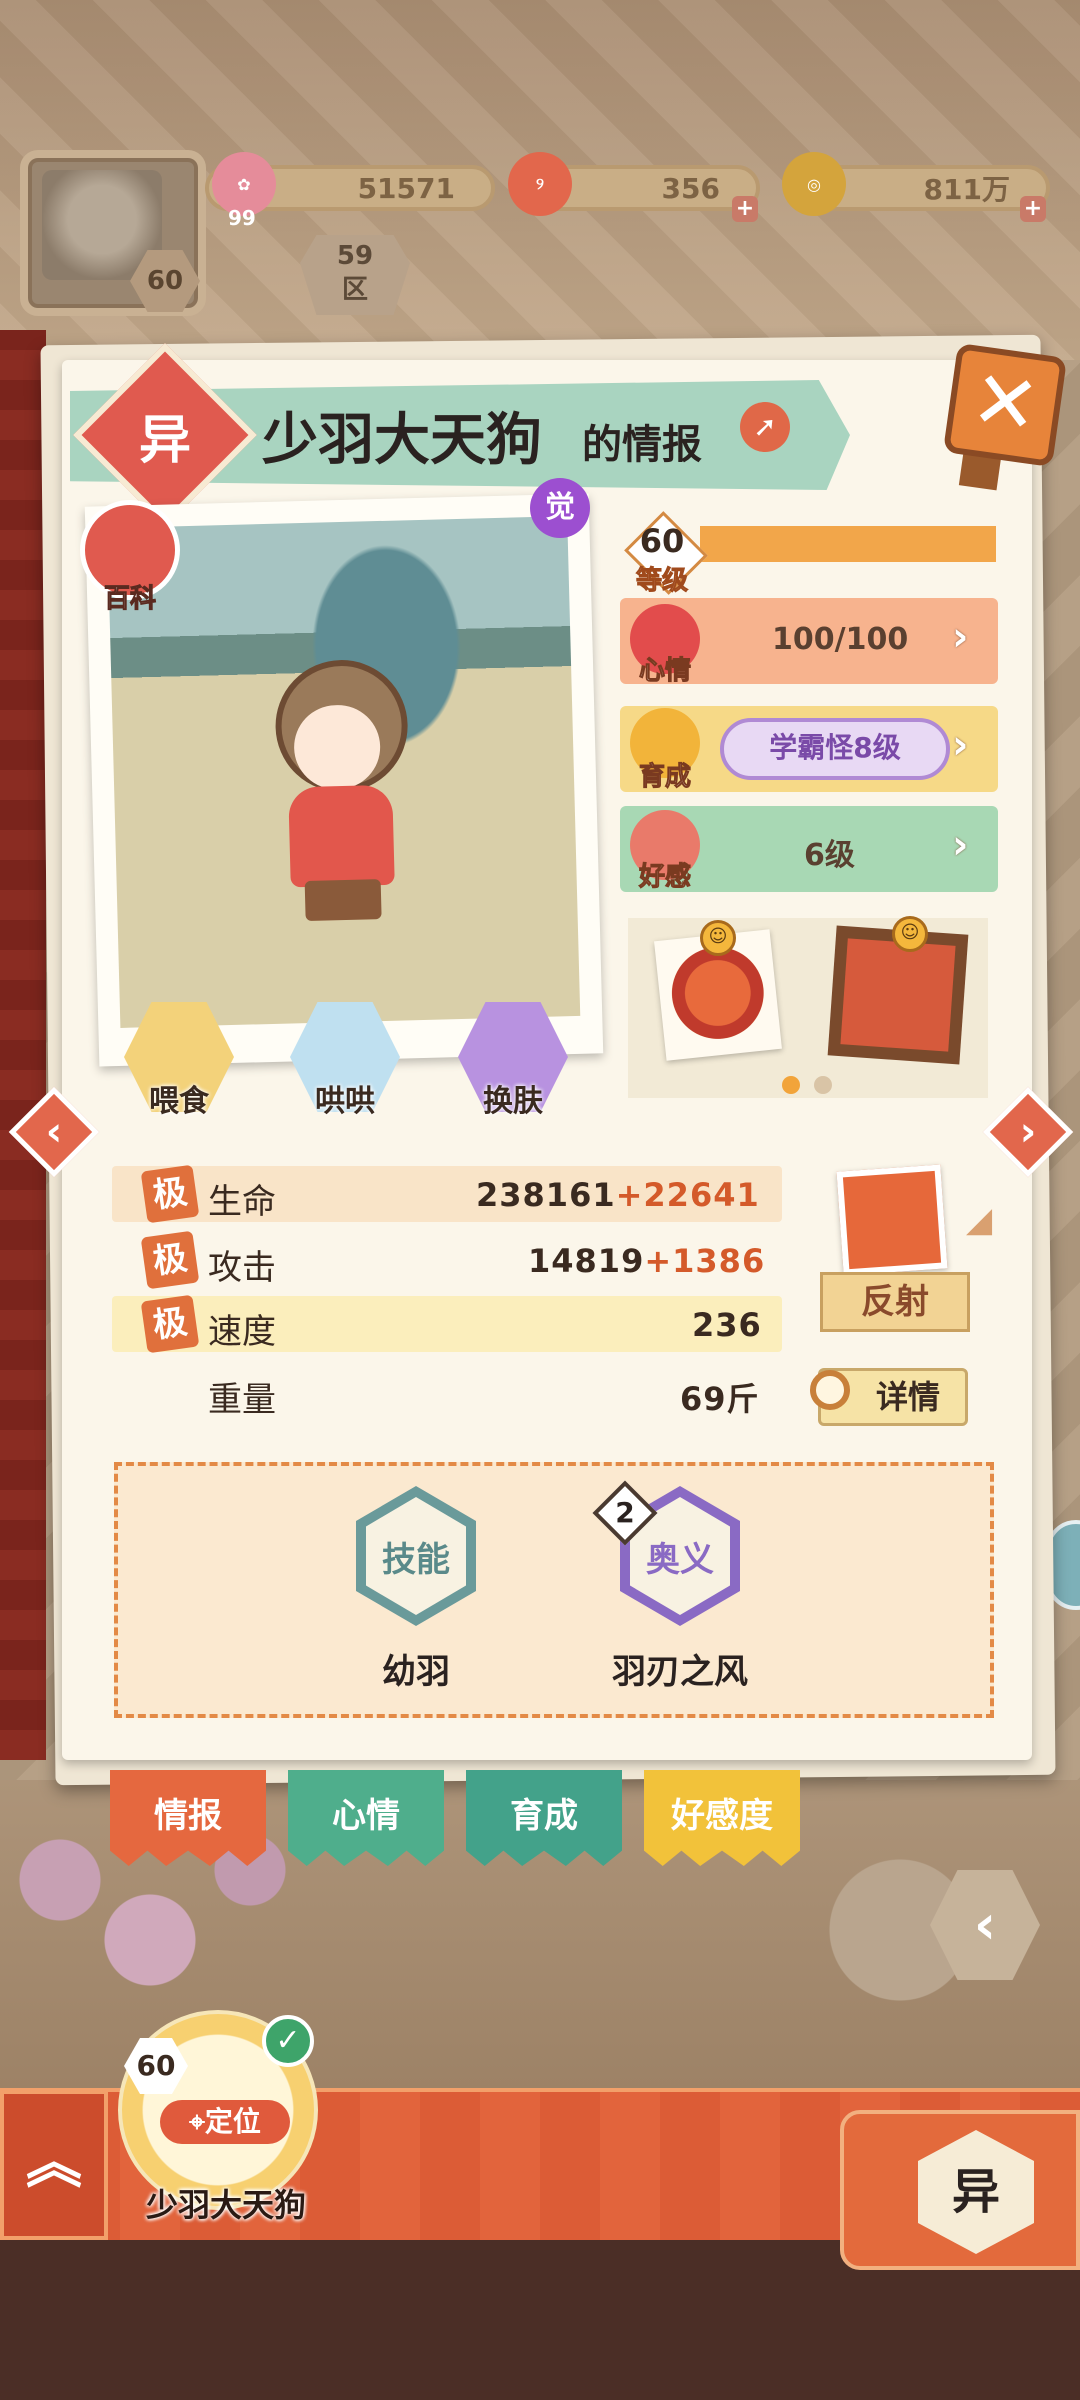  What do you see at coordinates (242, 1332) in the screenshot?
I see `attribute-name: 速度` at bounding box center [242, 1332].